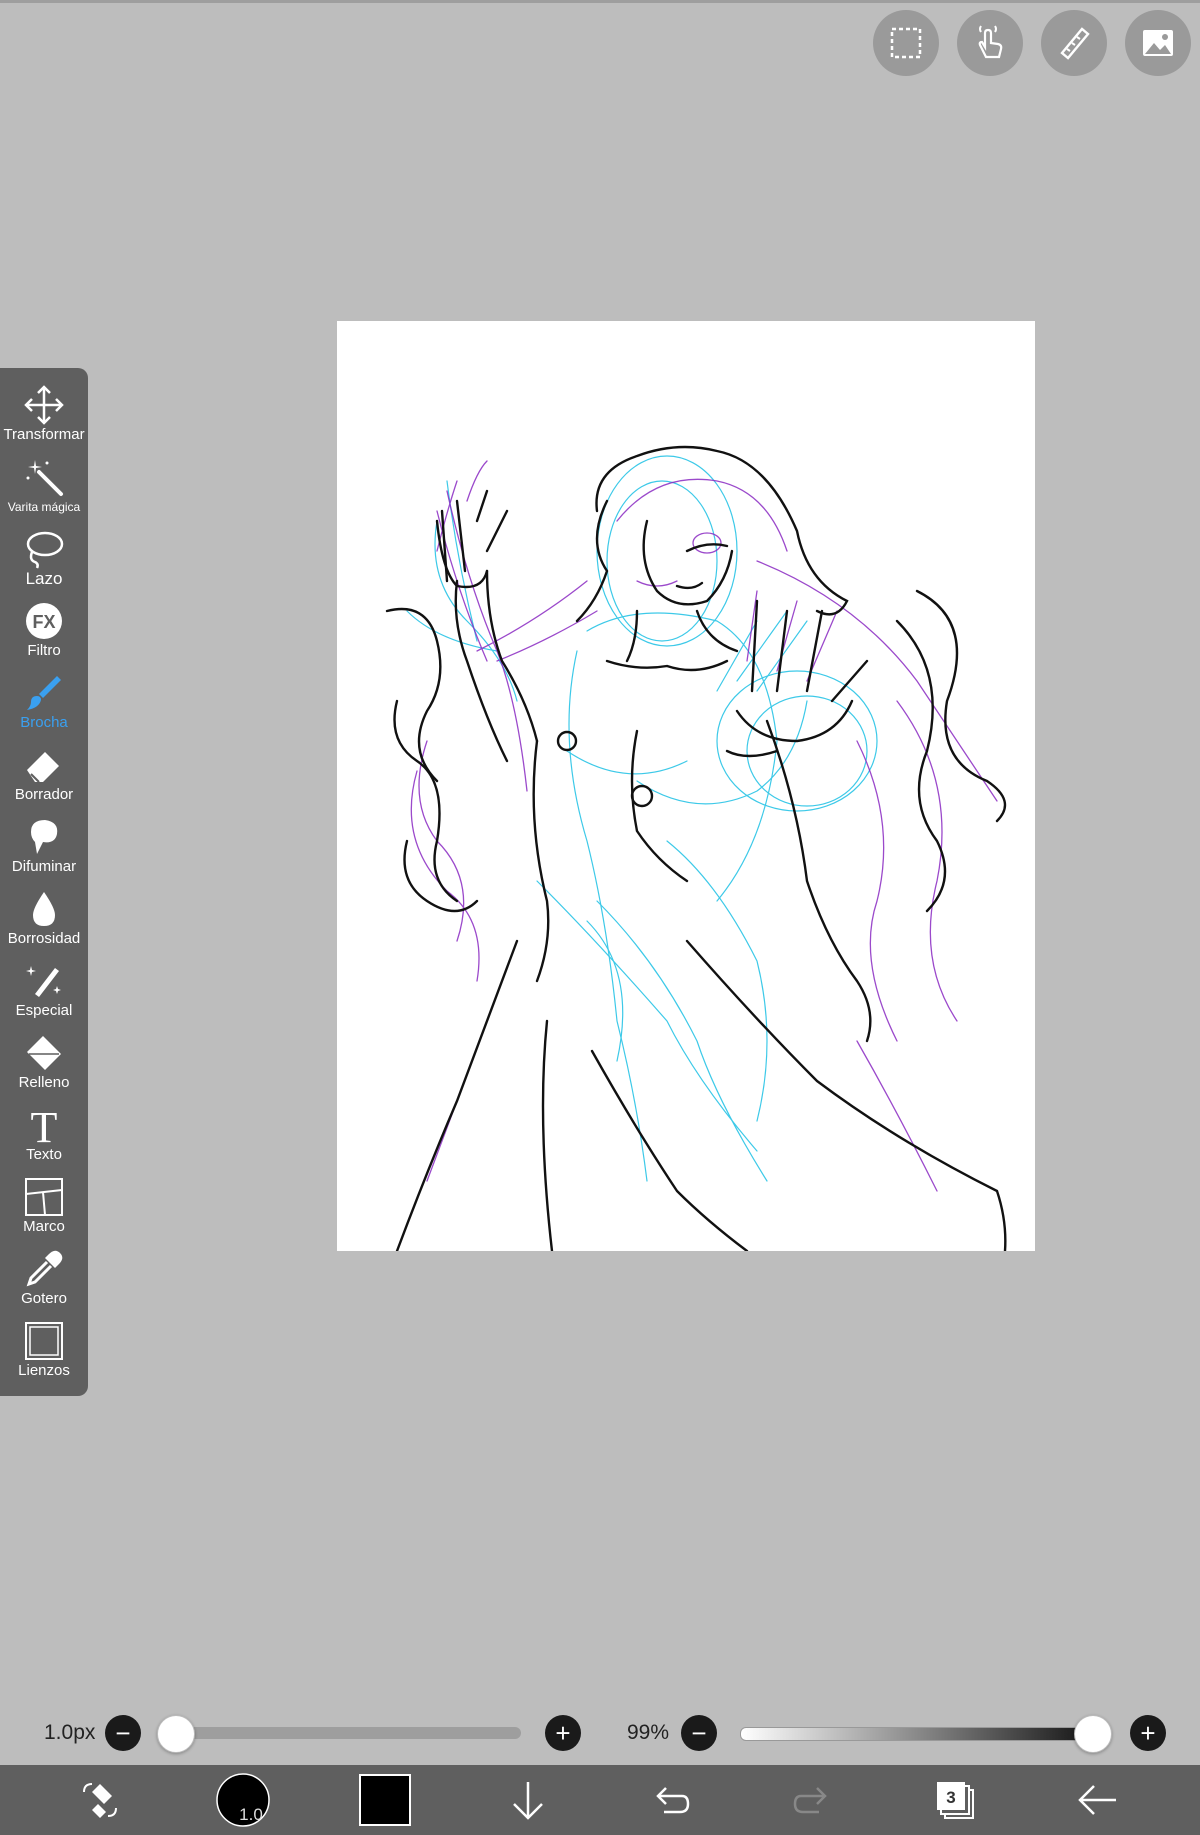 This screenshot has height=1835, width=1200. I want to click on undo-button, so click(670, 1800).